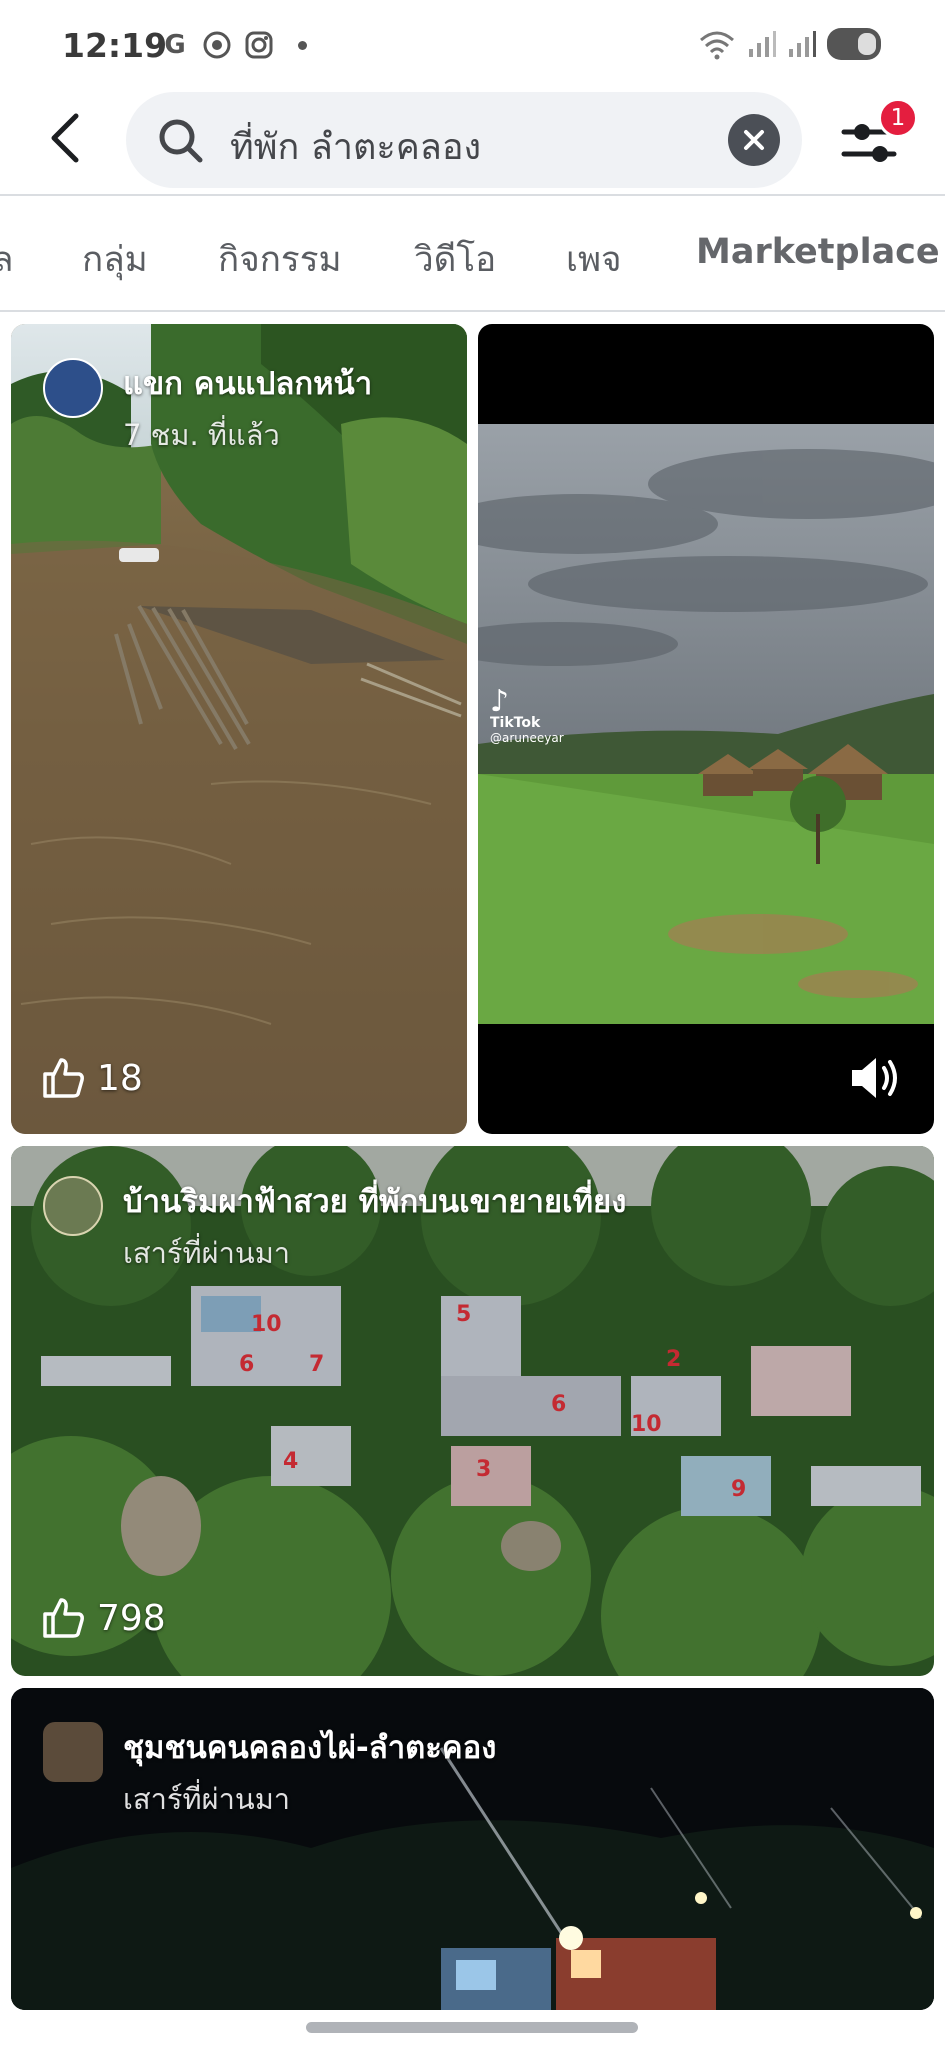 This screenshot has height=2048, width=945. I want to click on tiktok-logo-icon: ♪, so click(500, 701).